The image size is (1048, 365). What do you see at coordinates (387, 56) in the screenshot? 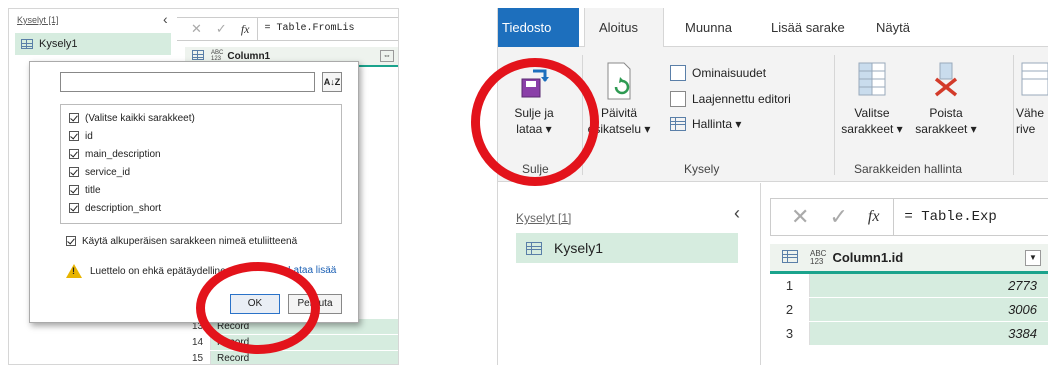
I see `expand-column-icon: ⇔` at bounding box center [387, 56].